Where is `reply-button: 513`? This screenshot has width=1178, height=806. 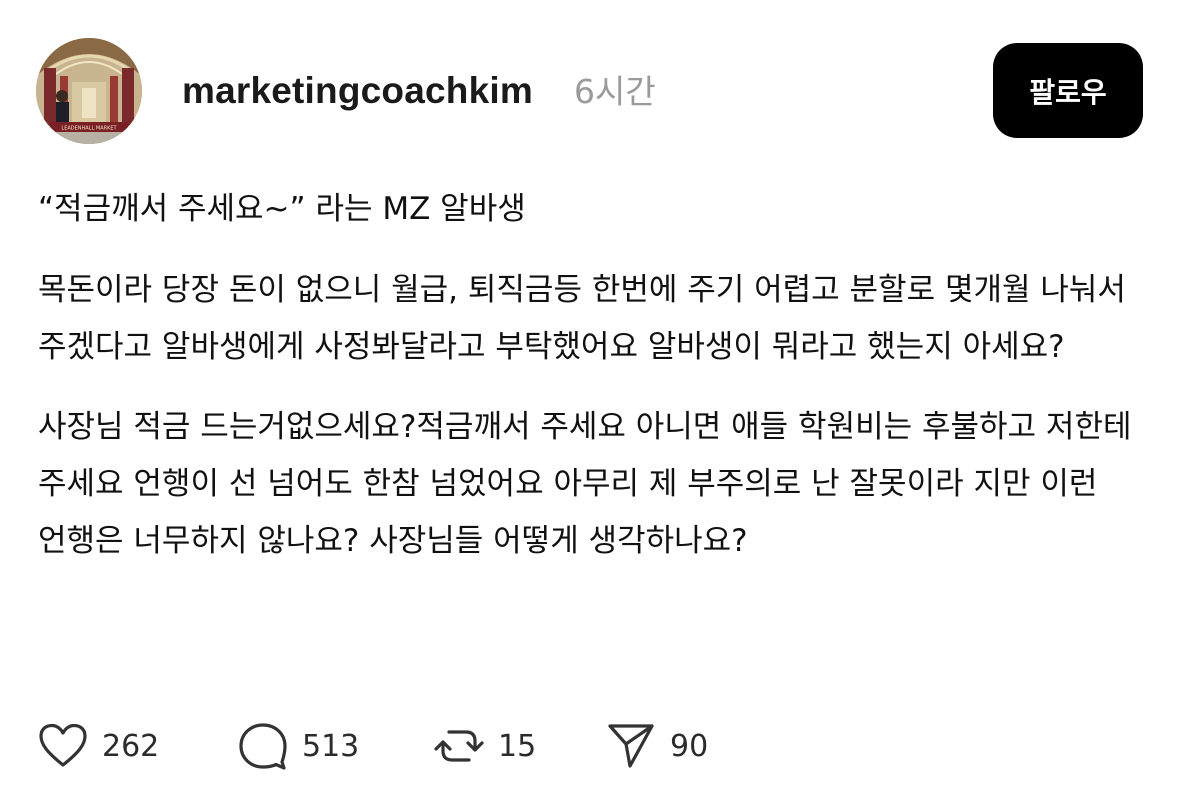
reply-button: 513 is located at coordinates (336, 746).